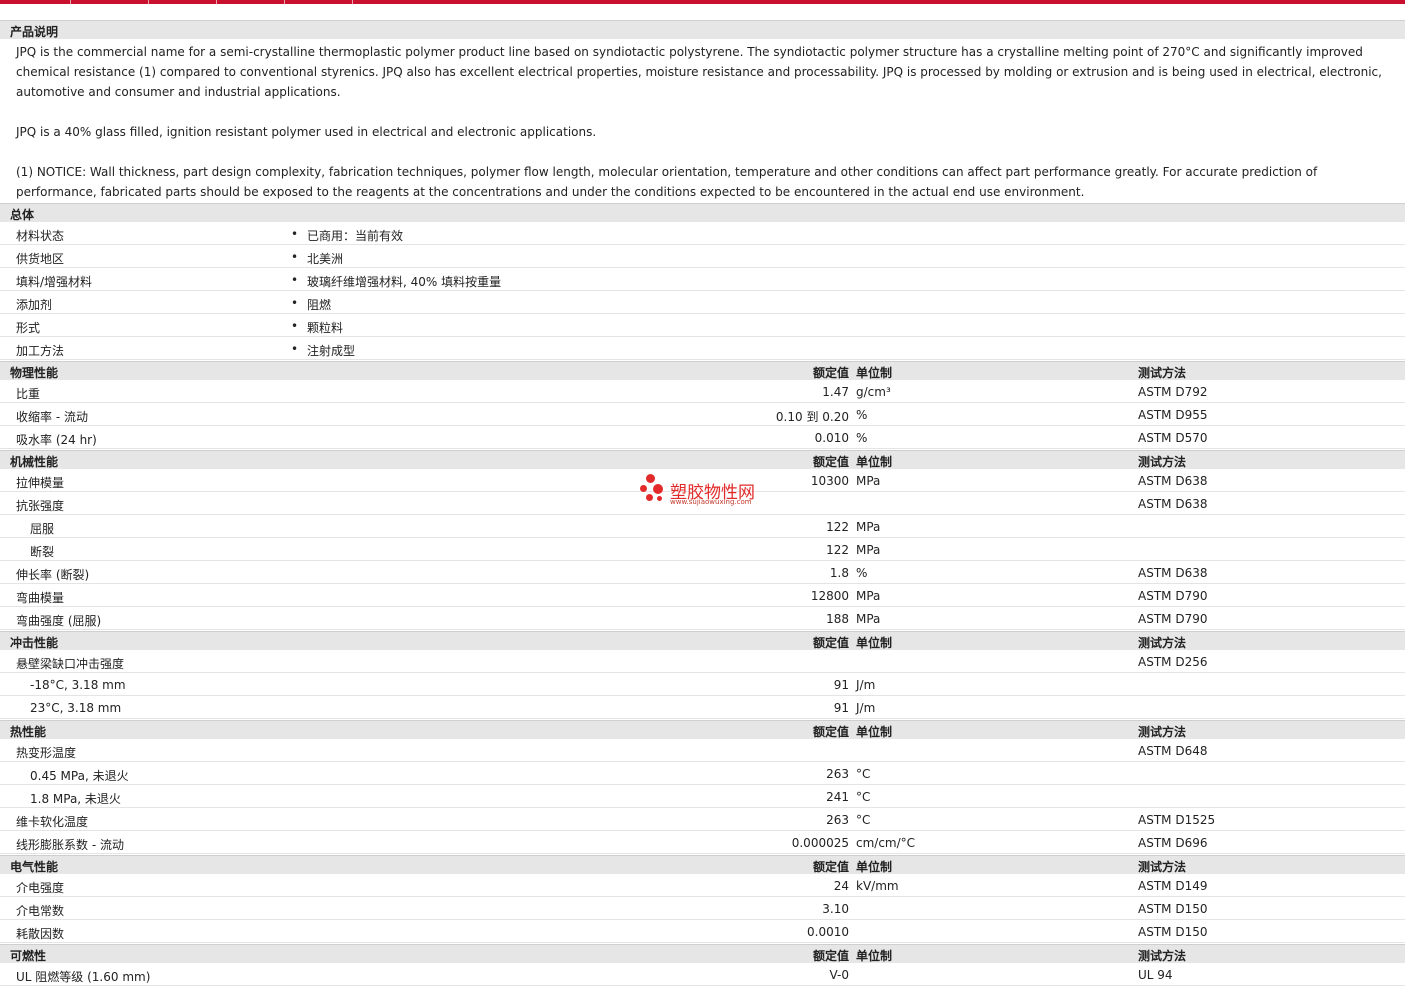 The width and height of the screenshot is (1405, 986). What do you see at coordinates (829, 596) in the screenshot?
I see `property-value: 12800` at bounding box center [829, 596].